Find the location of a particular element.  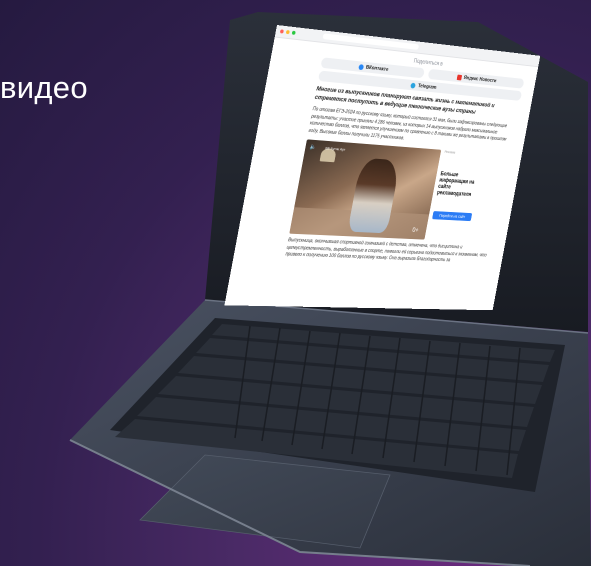

yandex-news-icon is located at coordinates (459, 77).